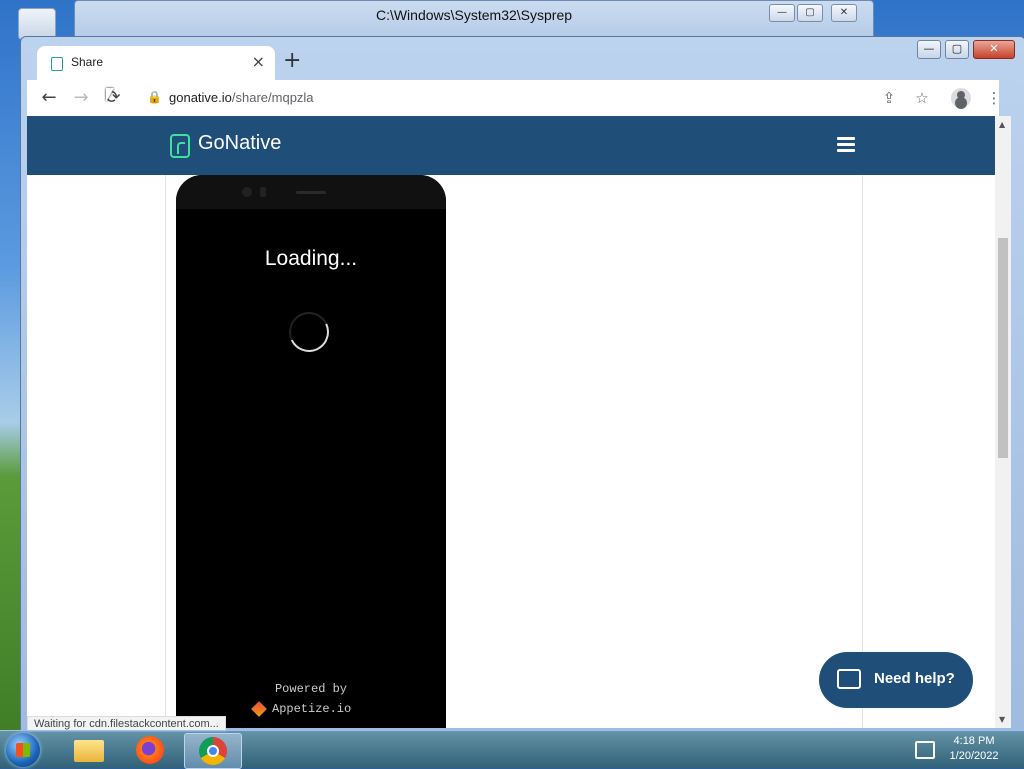  Describe the element at coordinates (110, 95) in the screenshot. I see `mouse-cursor-icon` at that location.